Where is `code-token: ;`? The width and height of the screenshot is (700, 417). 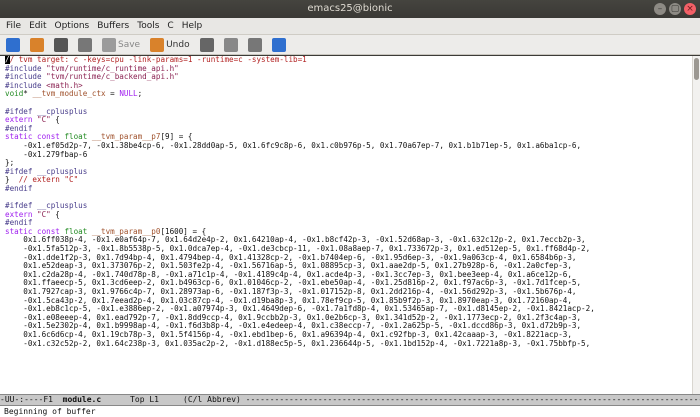 code-token: ; is located at coordinates (140, 94).